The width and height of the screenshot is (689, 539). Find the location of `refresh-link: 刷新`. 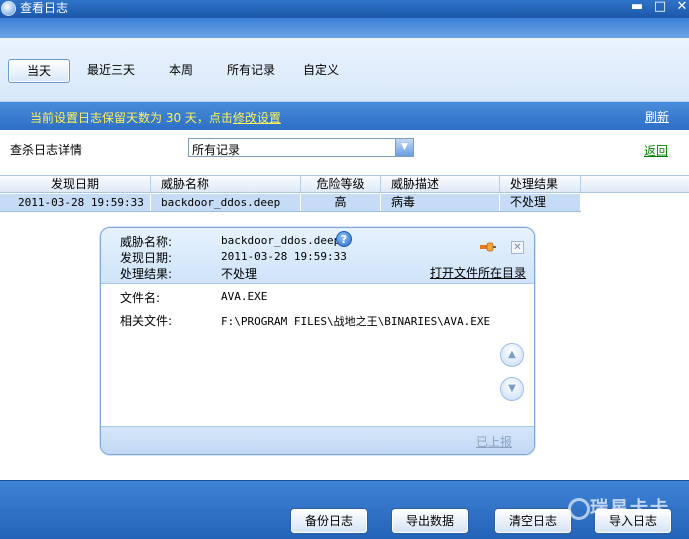

refresh-link: 刷新 is located at coordinates (657, 116).